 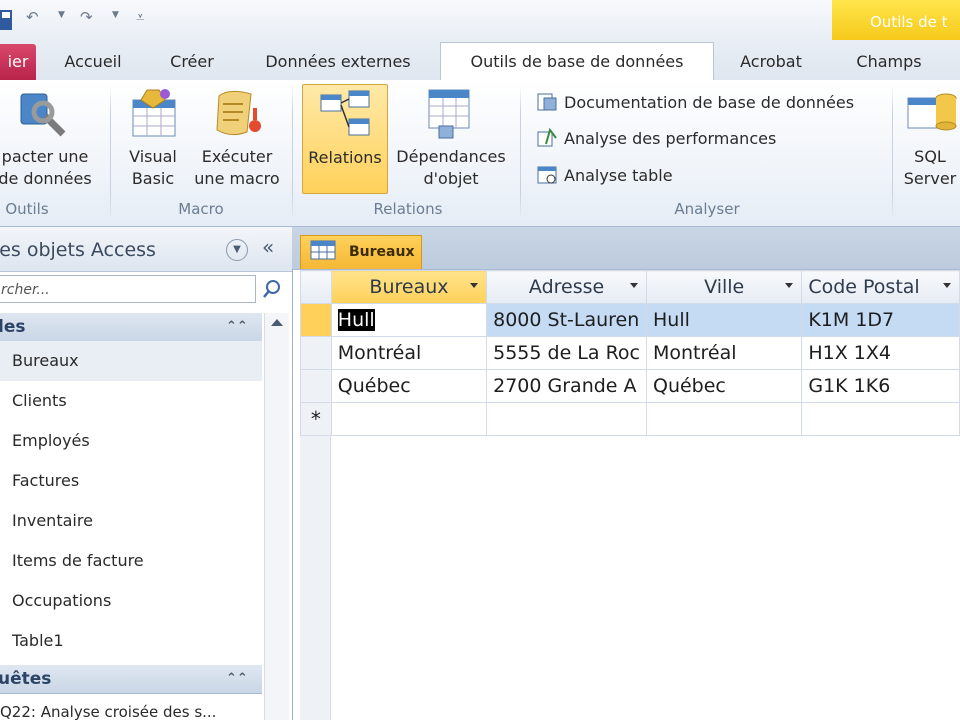 I want to click on object-dependencies-button: Dépendances d'objet, so click(x=451, y=137).